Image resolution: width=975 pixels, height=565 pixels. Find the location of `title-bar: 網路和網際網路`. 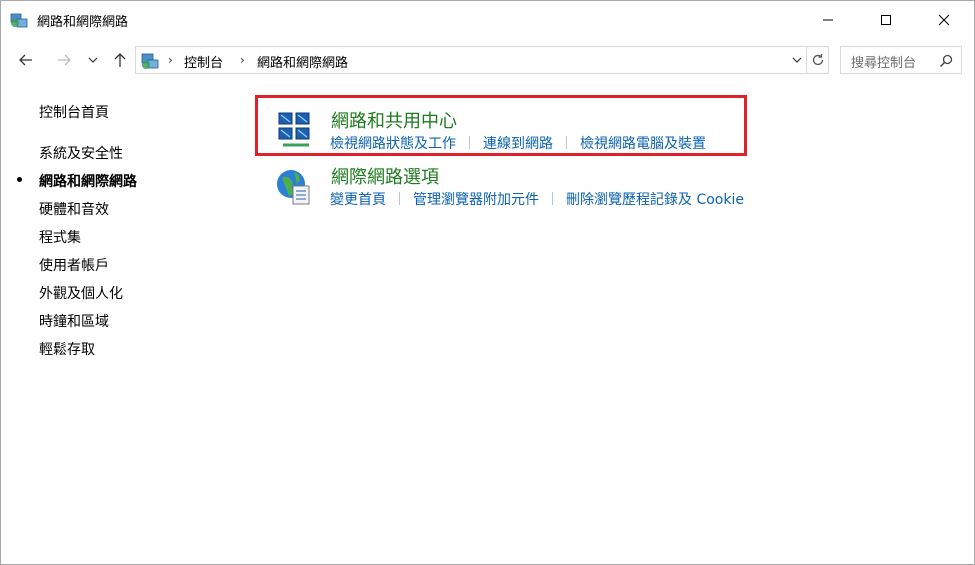

title-bar: 網路和網際網路 is located at coordinates (487, 20).